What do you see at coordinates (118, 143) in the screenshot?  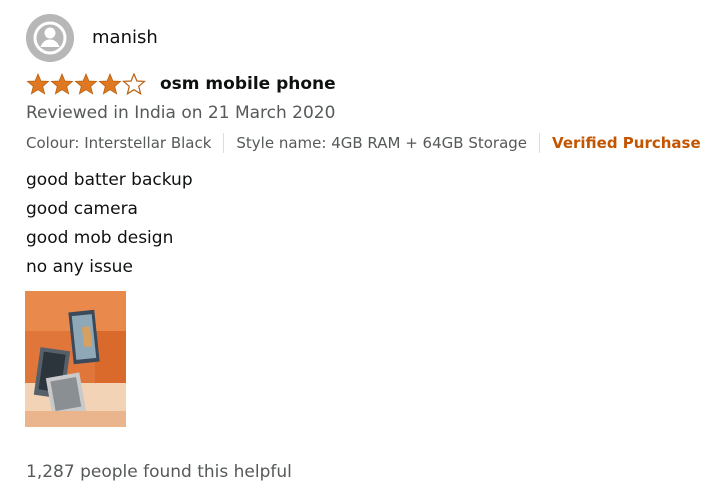 I see `colour-variant: Colour: Interstellar Black` at bounding box center [118, 143].